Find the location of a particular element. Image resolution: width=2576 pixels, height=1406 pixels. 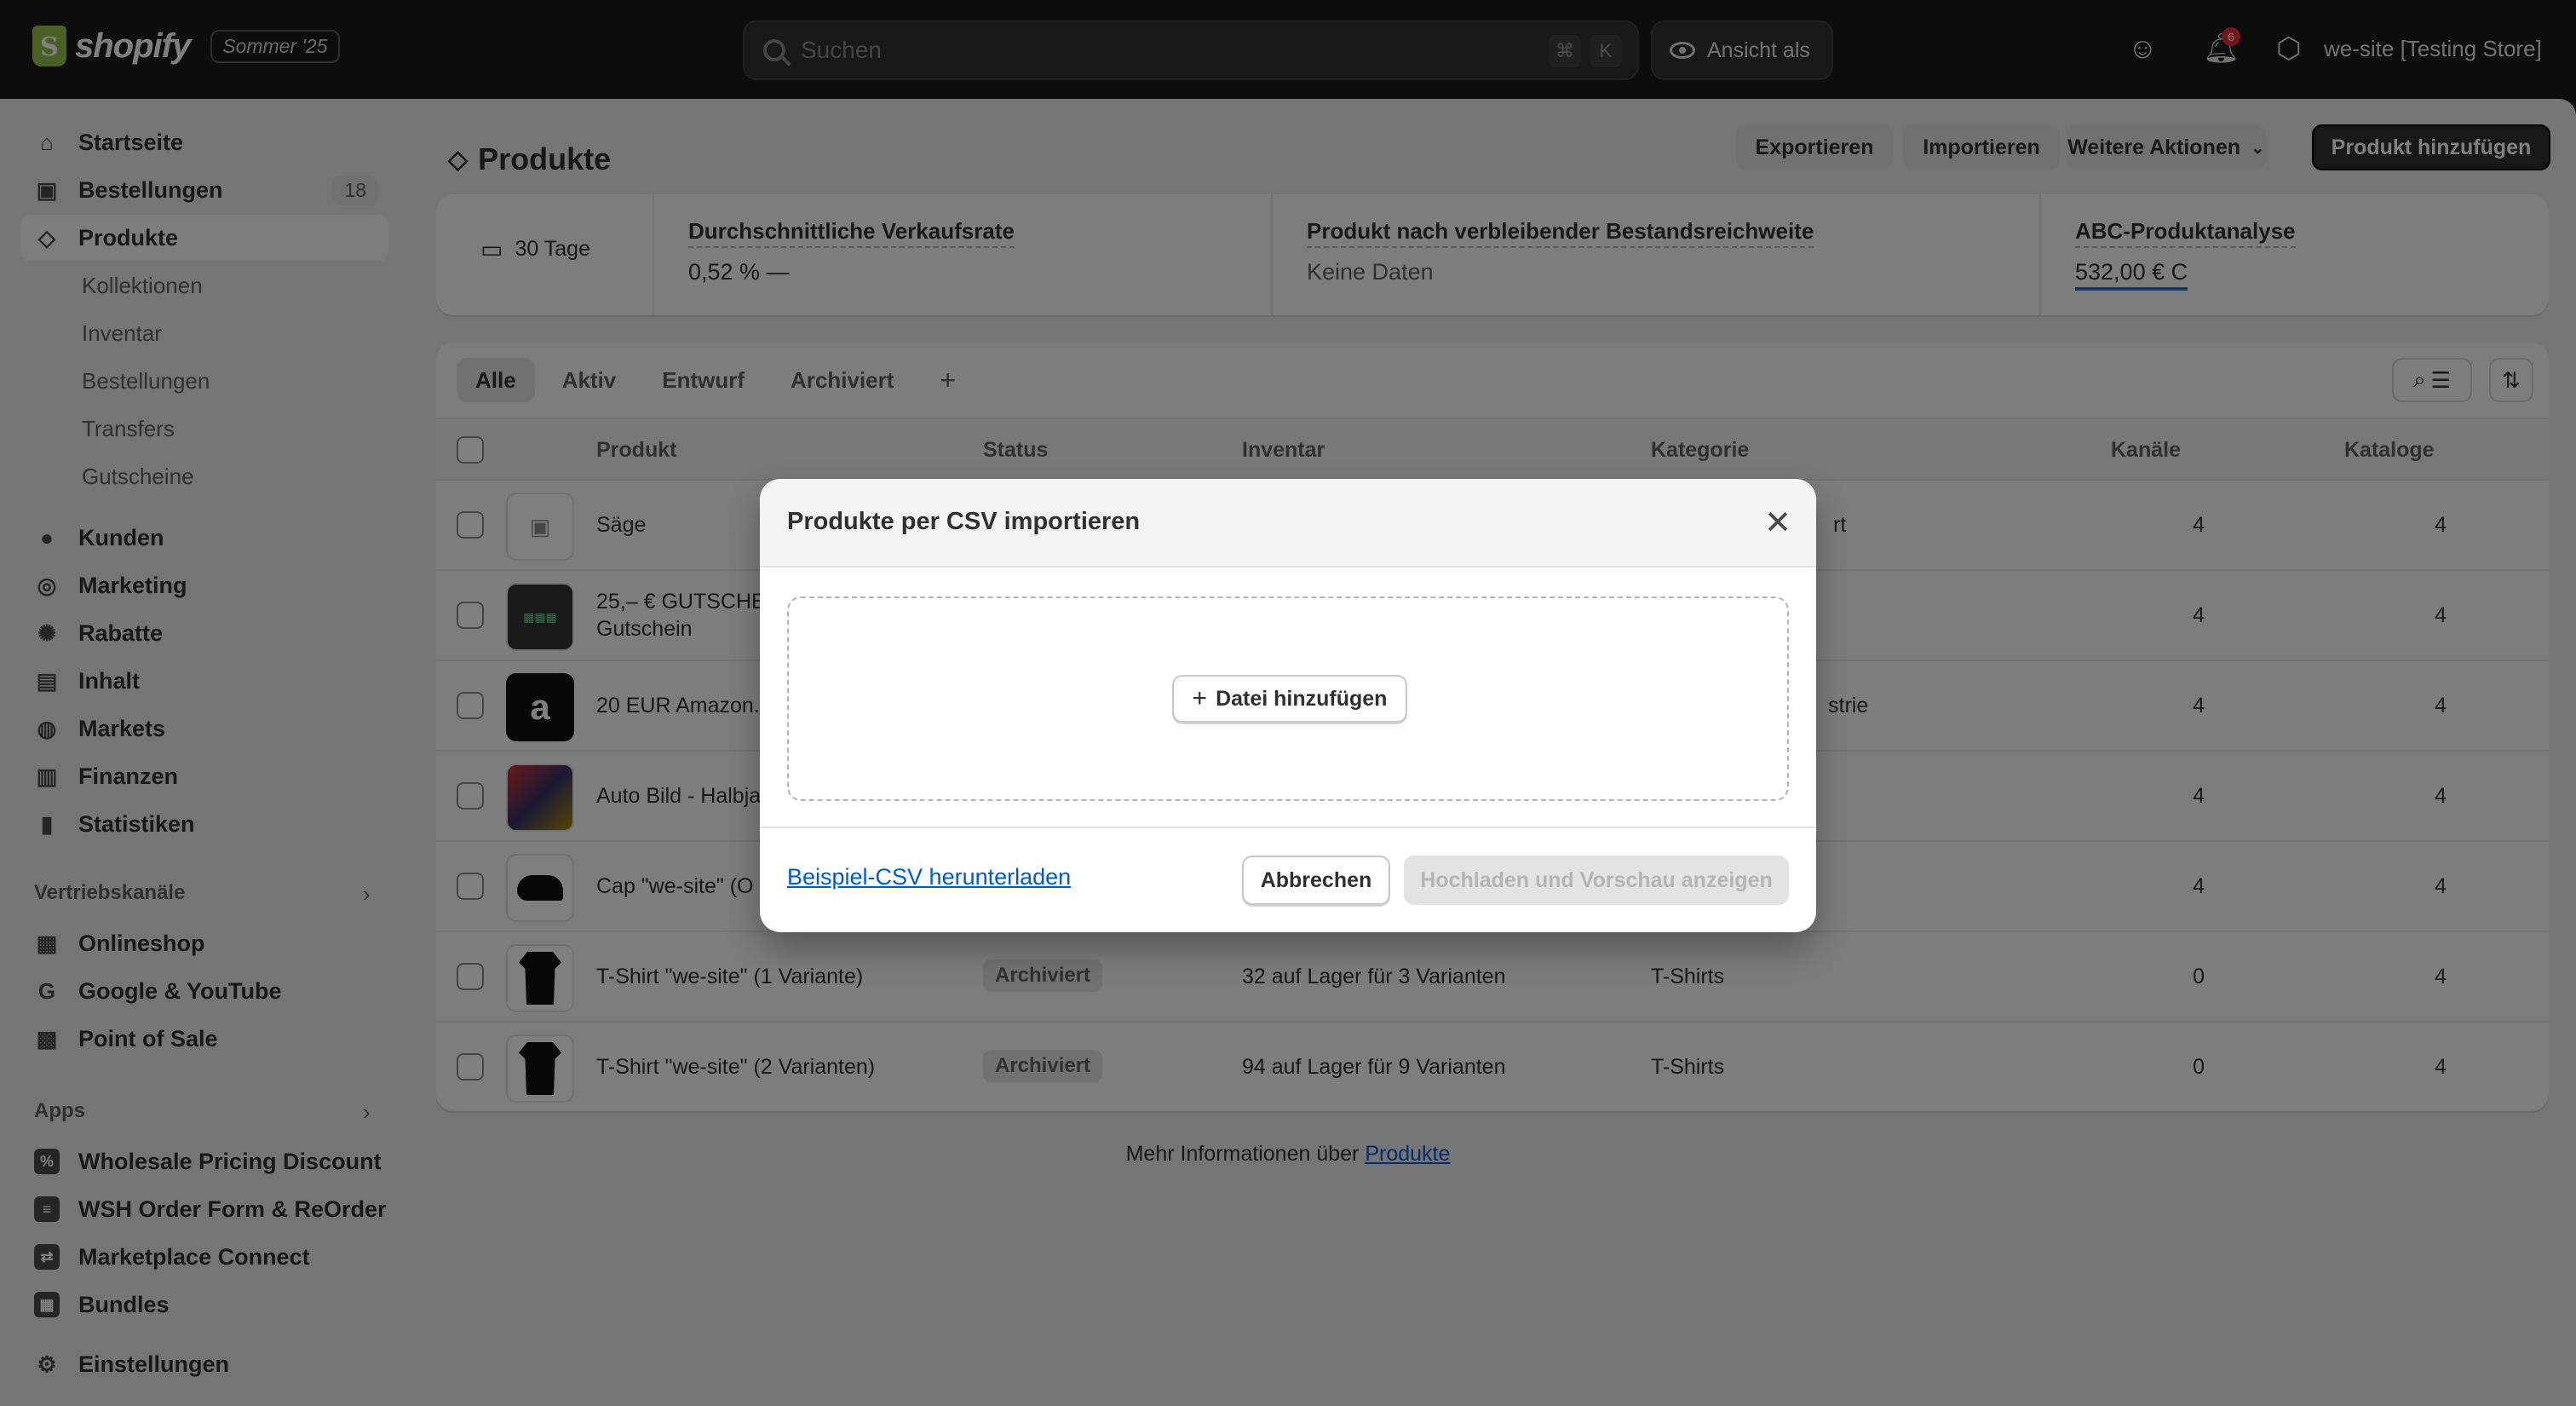

add-file-button: + Datei hinzufügen is located at coordinates (1289, 699).